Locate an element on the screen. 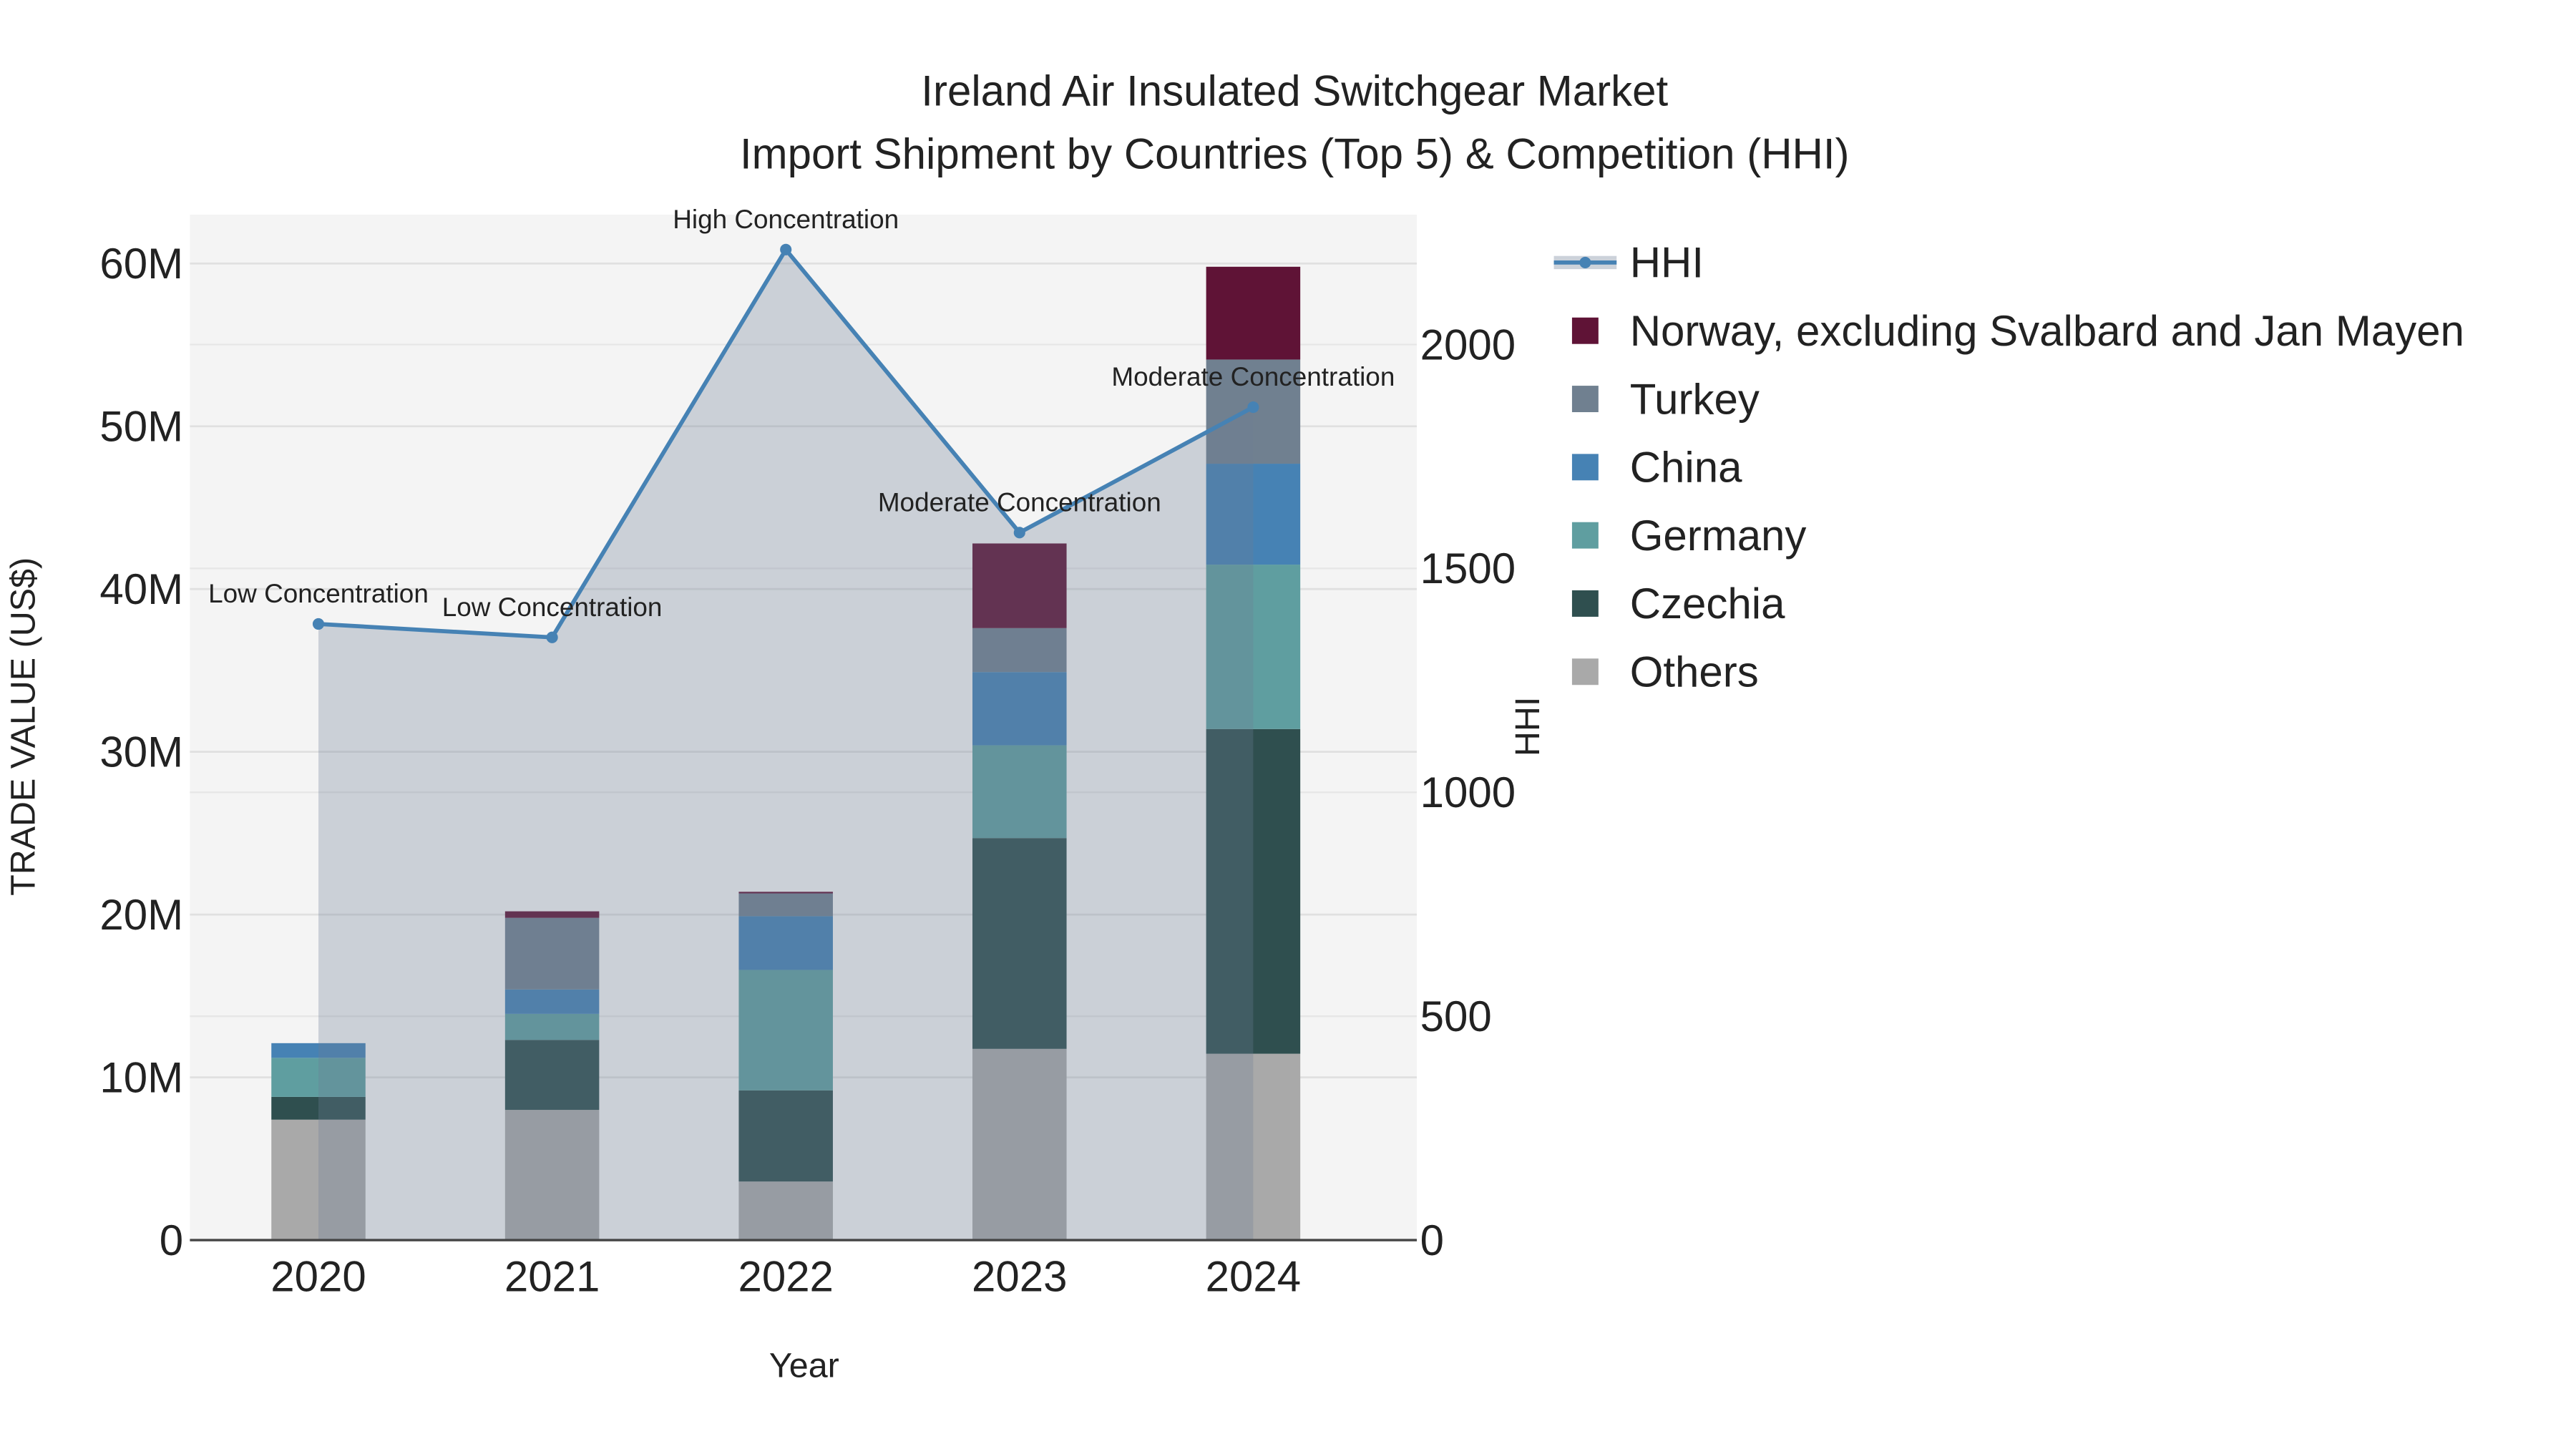  x-tick-label: 2021 is located at coordinates (552, 1277).